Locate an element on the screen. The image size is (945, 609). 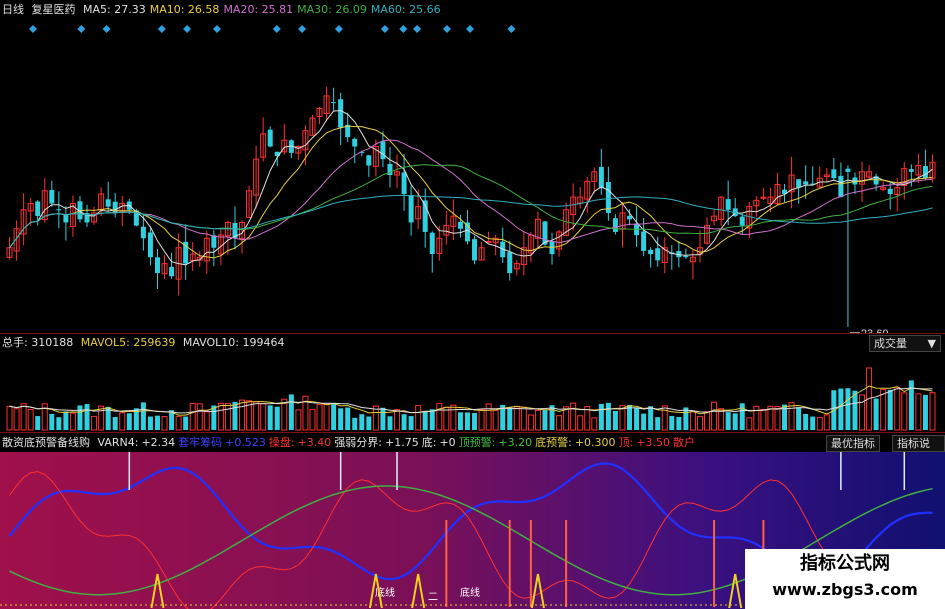
indicator-mark-3: 底线 is located at coordinates (470, 592).